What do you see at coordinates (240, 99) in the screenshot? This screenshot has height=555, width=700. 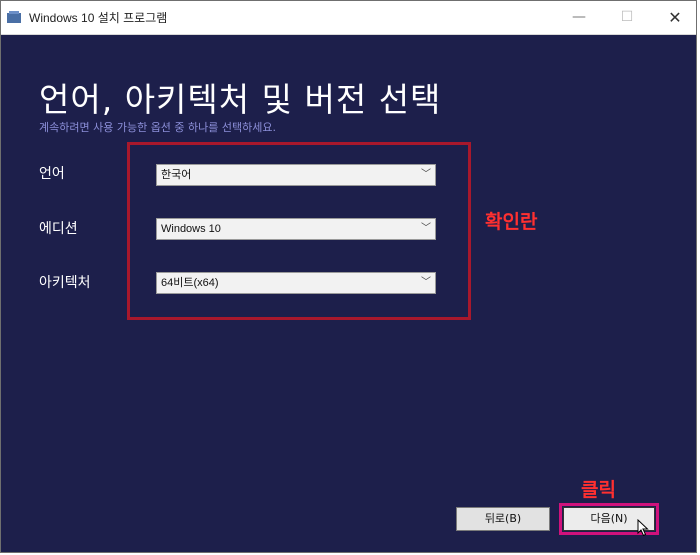 I see `page-title: 언어, 아키텍처 및 버전 선택` at bounding box center [240, 99].